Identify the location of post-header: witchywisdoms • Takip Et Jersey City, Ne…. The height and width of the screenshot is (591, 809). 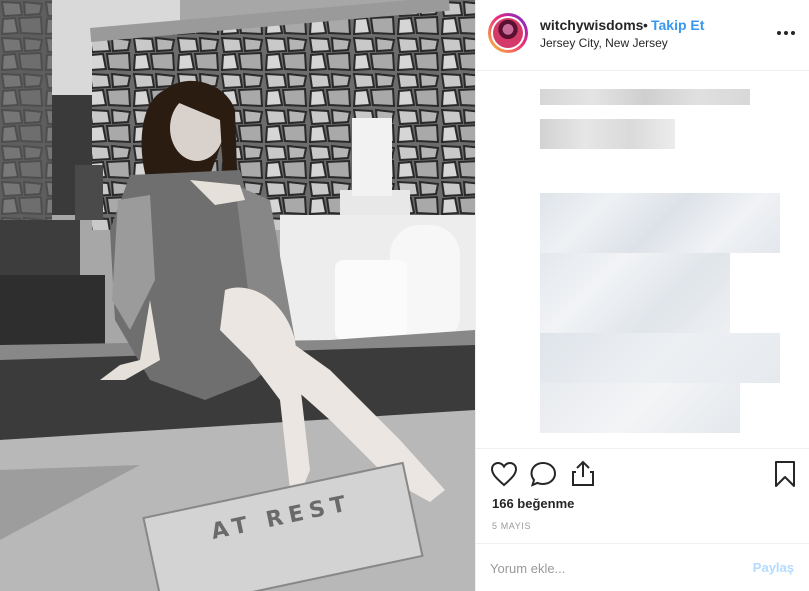
(642, 35).